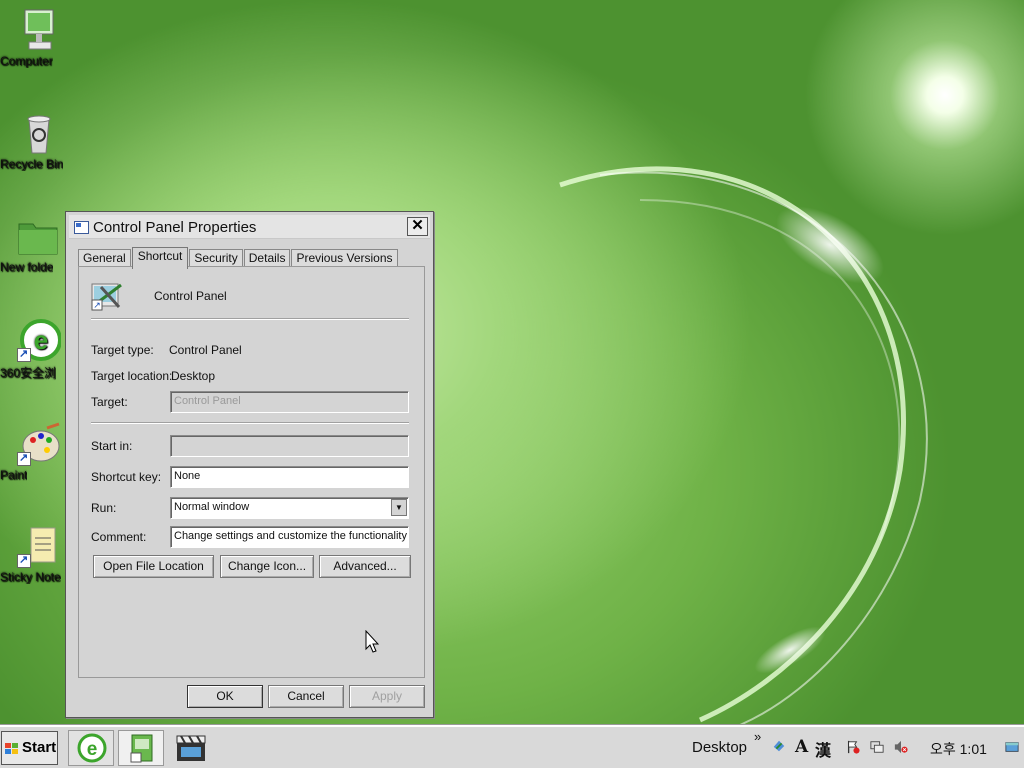 The height and width of the screenshot is (768, 1024). Describe the element at coordinates (132, 376) in the screenshot. I see `target-location-label: Target location:` at that location.